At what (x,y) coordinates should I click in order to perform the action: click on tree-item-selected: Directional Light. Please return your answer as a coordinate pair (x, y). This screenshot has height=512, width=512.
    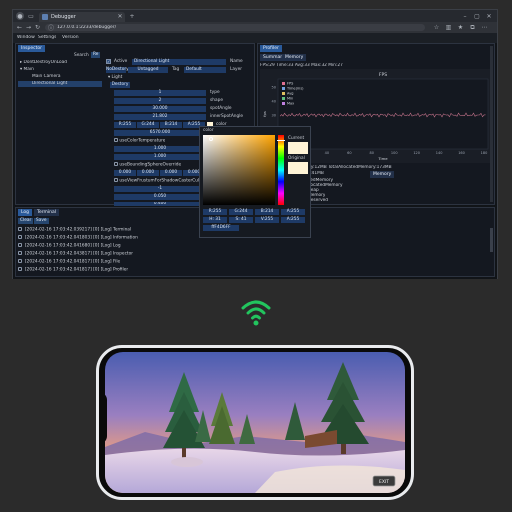
    Looking at the image, I should click on (60, 84).